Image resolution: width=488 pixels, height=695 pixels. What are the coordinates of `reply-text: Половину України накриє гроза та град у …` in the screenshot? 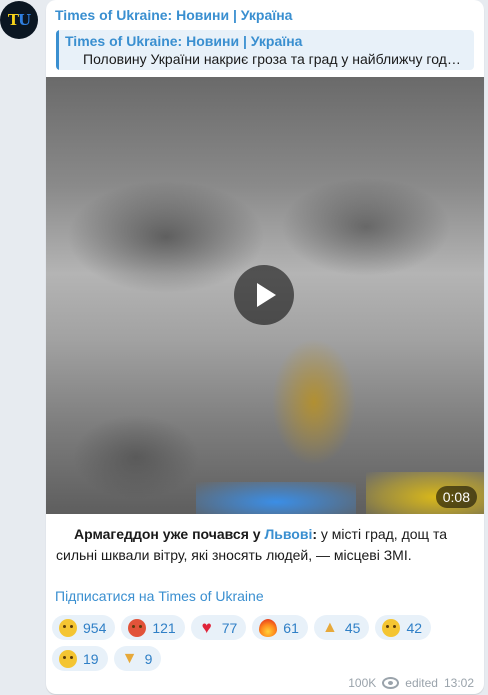 It's located at (275, 59).